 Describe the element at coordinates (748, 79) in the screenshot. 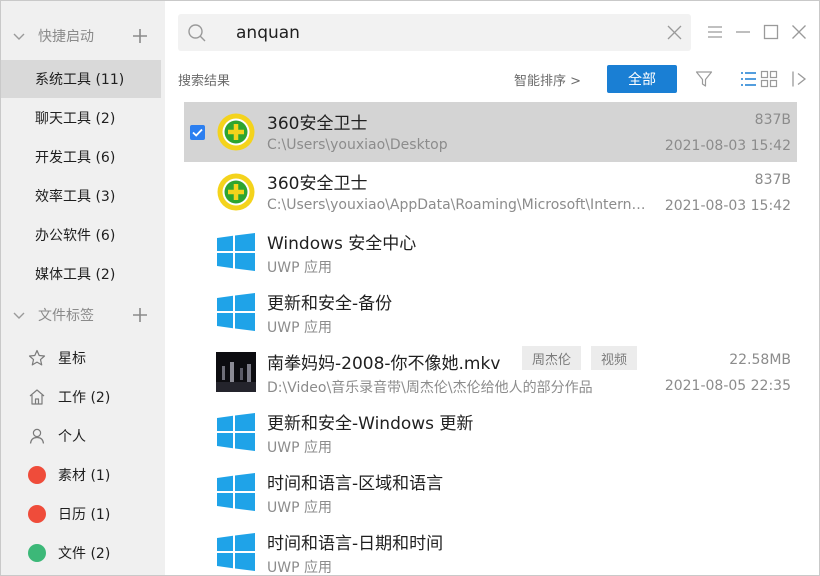

I see `list-view-icon` at that location.